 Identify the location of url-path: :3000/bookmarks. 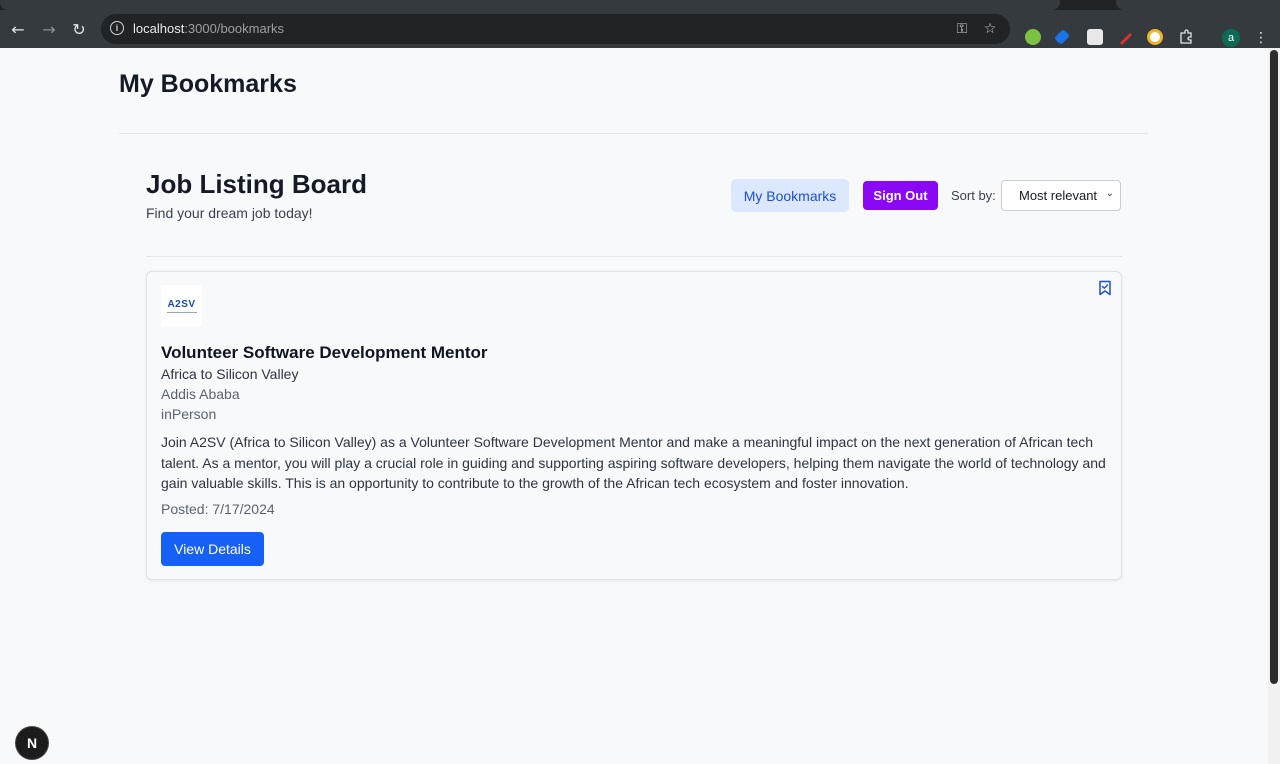
(234, 28).